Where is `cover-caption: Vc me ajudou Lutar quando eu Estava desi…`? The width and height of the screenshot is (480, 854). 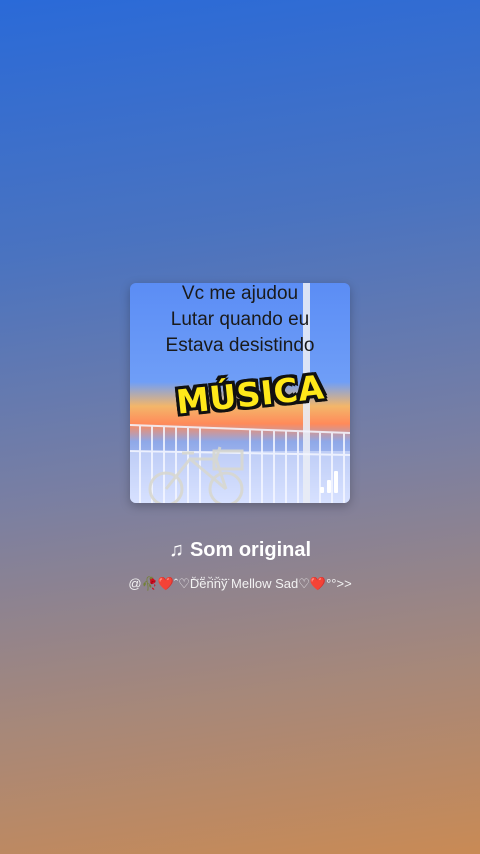 cover-caption: Vc me ajudou Lutar quando eu Estava desi… is located at coordinates (240, 321).